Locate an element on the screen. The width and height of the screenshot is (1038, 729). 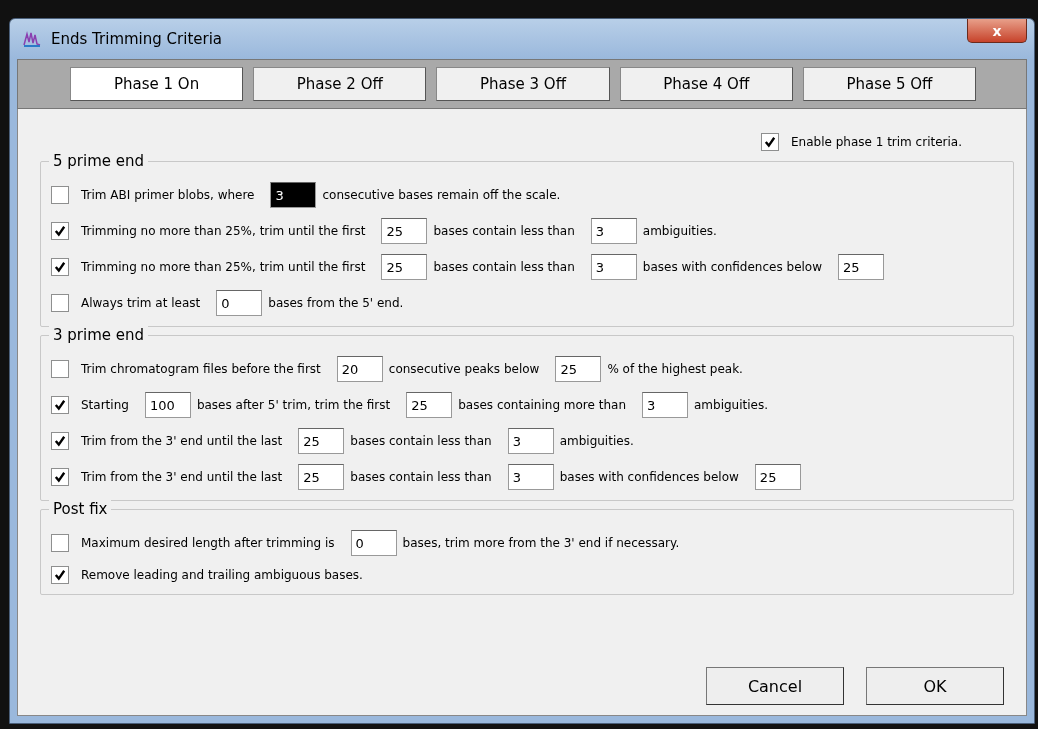
option-label: bases containing more than is located at coordinates (542, 405).